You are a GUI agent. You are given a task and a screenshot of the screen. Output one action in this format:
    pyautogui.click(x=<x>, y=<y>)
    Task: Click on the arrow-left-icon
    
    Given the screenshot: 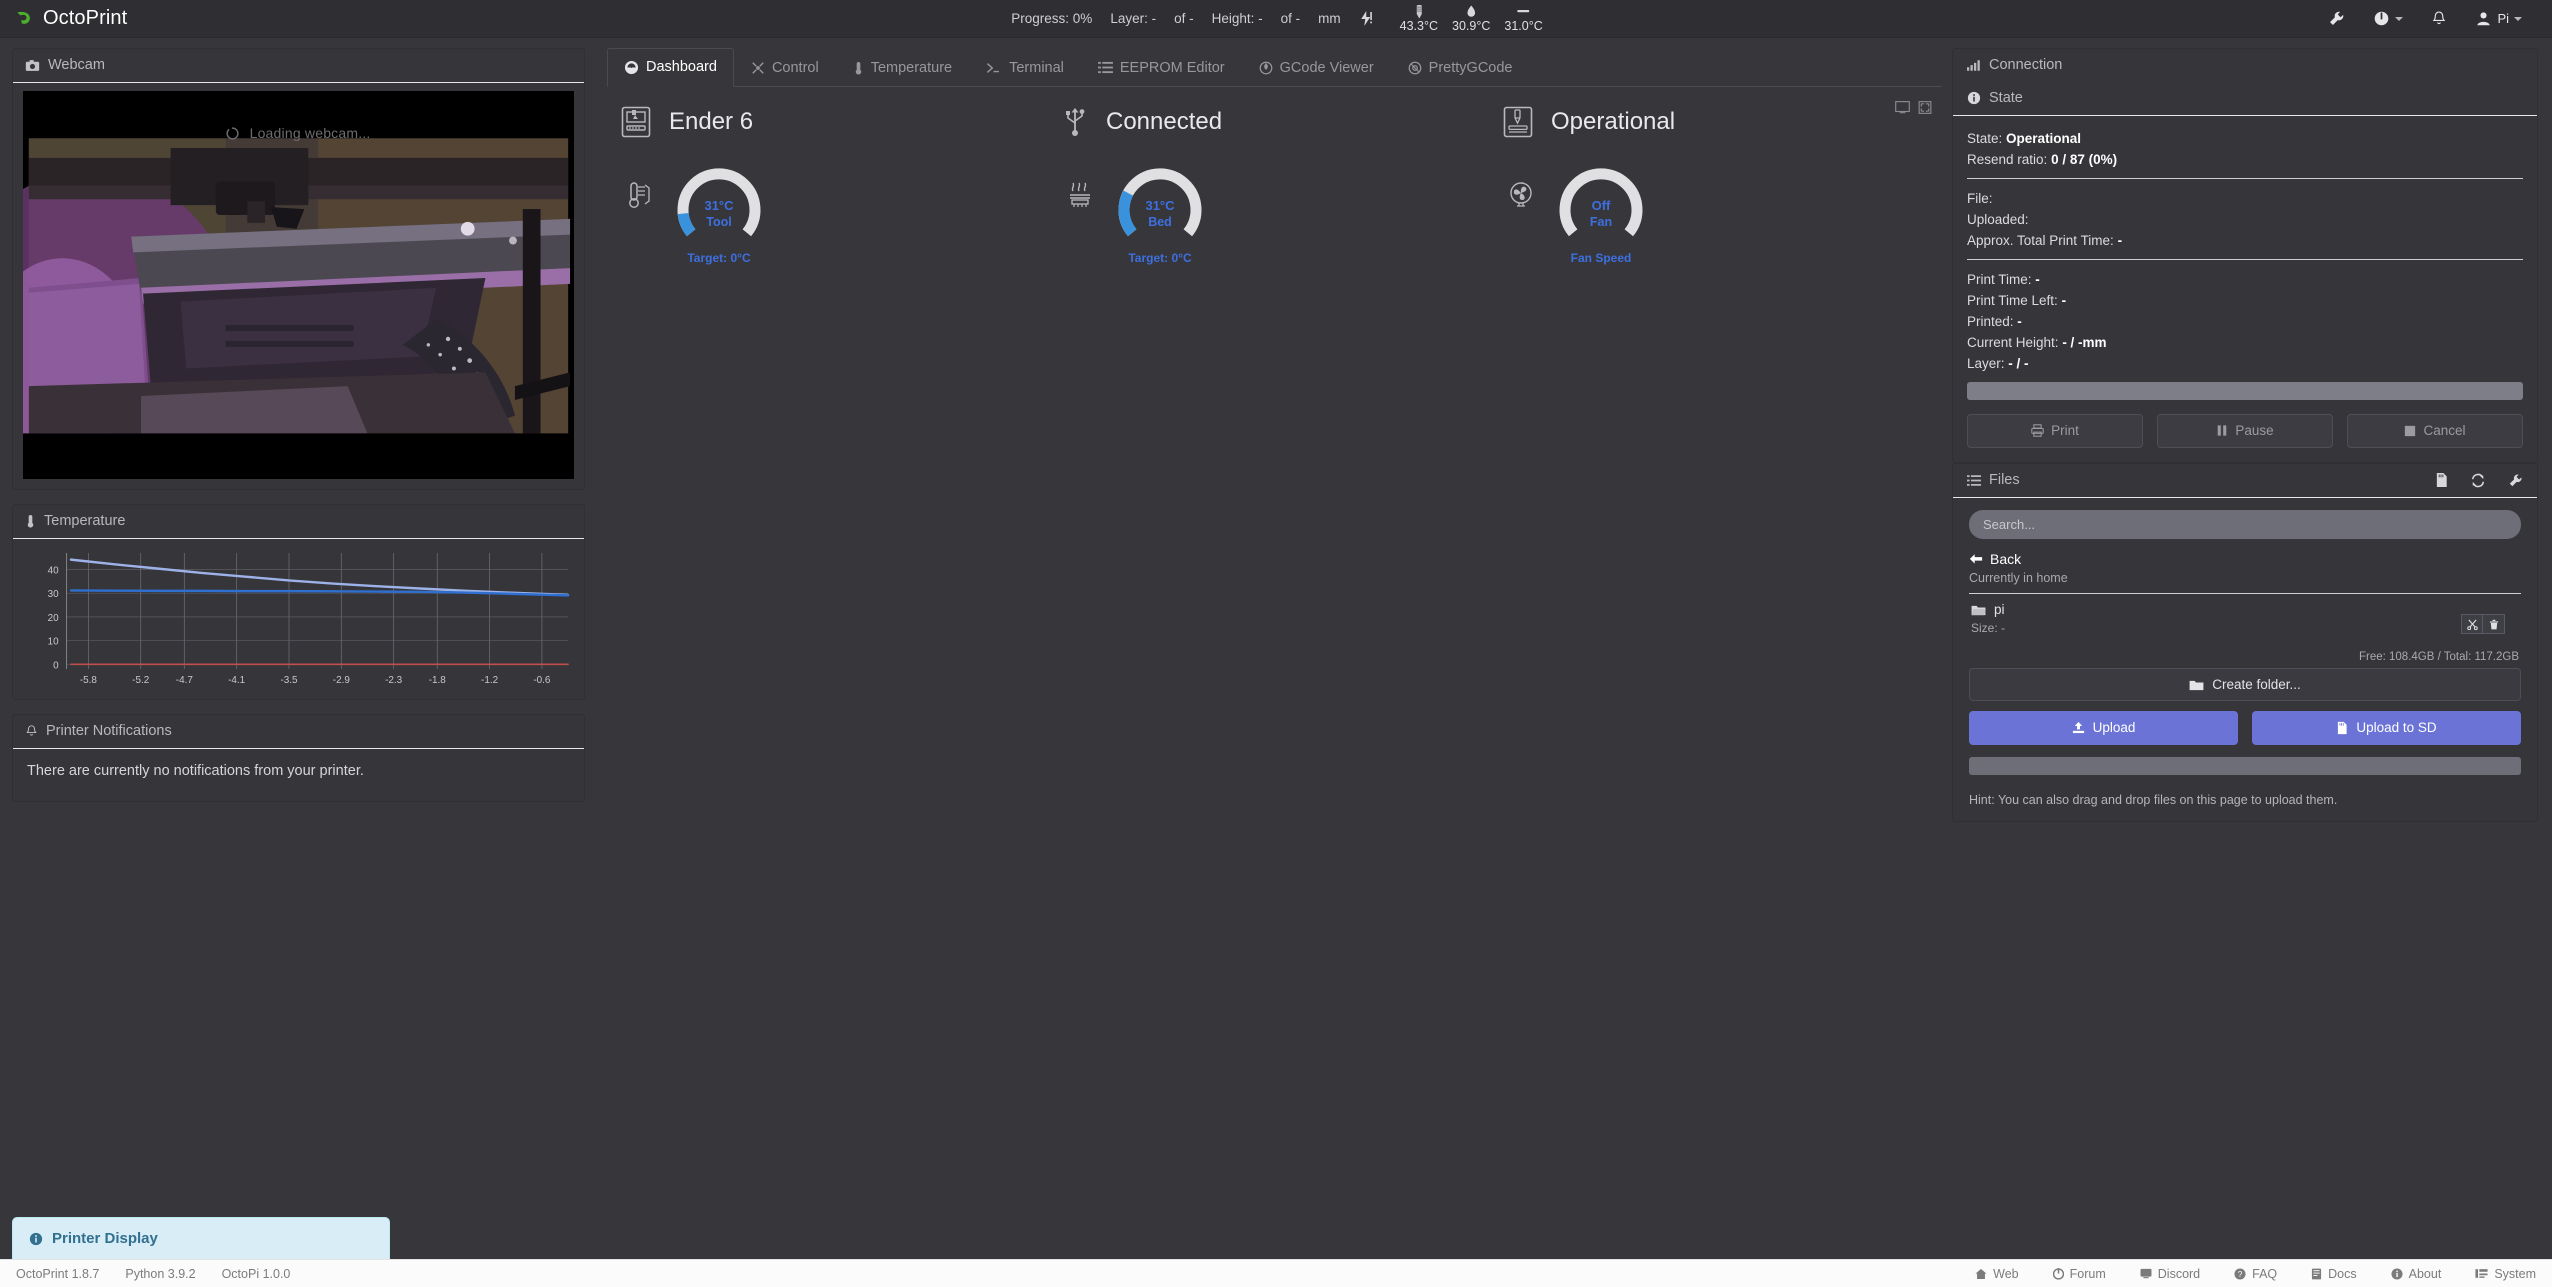 What is the action you would take?
    pyautogui.click(x=1976, y=559)
    